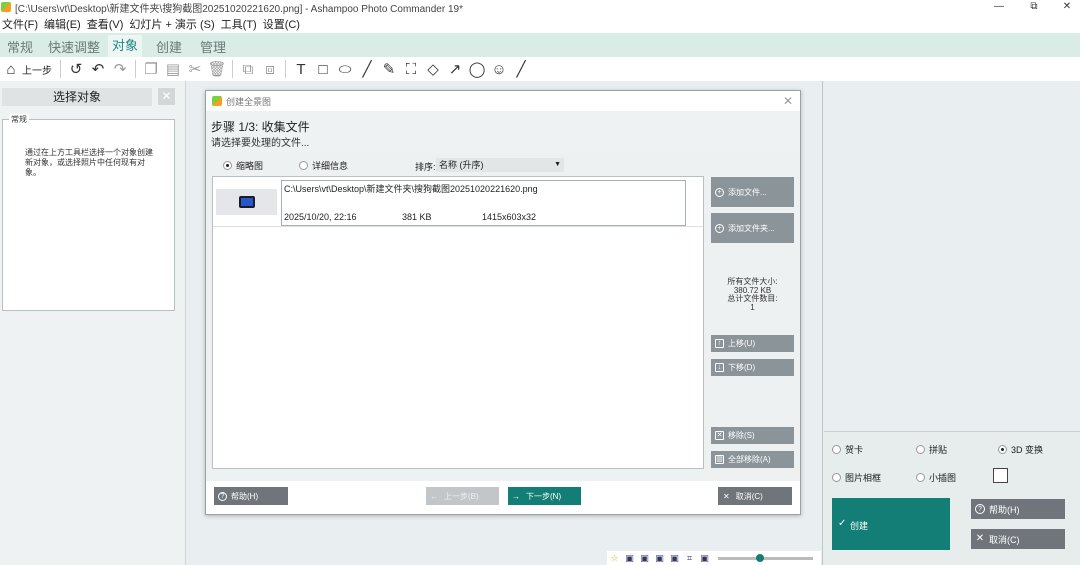  Describe the element at coordinates (195, 69) in the screenshot. I see `cut-icon: ✂` at that location.